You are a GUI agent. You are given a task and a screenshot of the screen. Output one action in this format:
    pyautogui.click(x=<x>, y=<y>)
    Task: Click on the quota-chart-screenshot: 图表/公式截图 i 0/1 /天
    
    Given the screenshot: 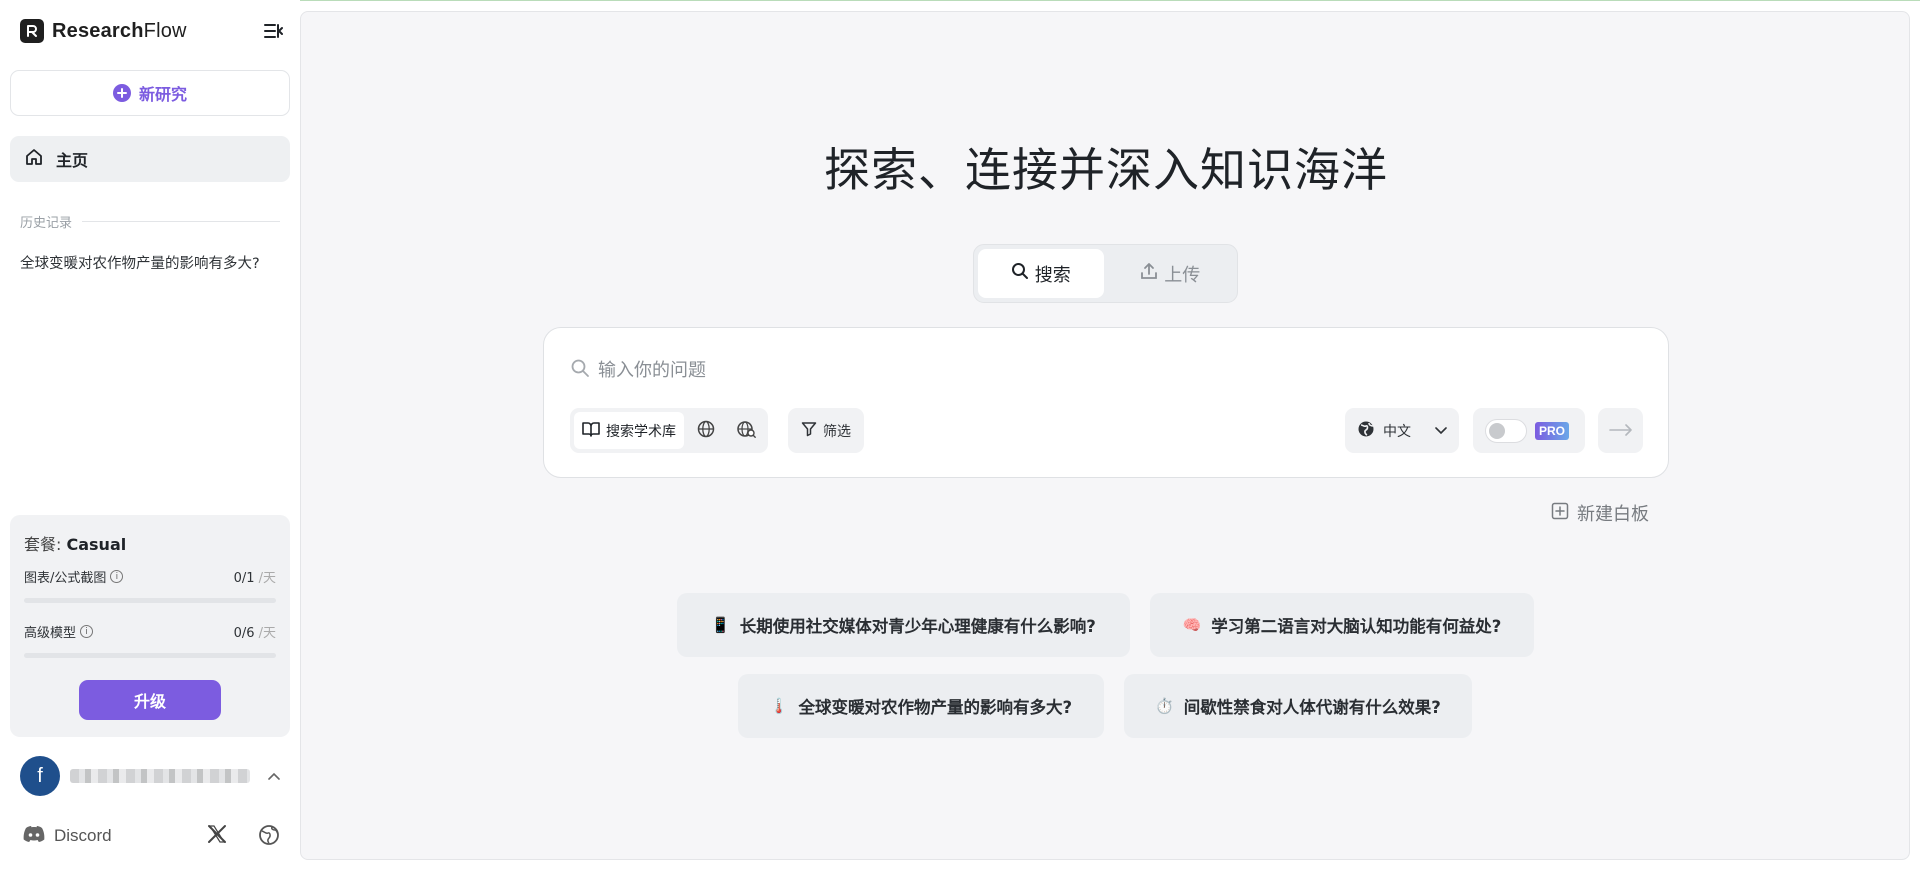 What is the action you would take?
    pyautogui.click(x=150, y=585)
    